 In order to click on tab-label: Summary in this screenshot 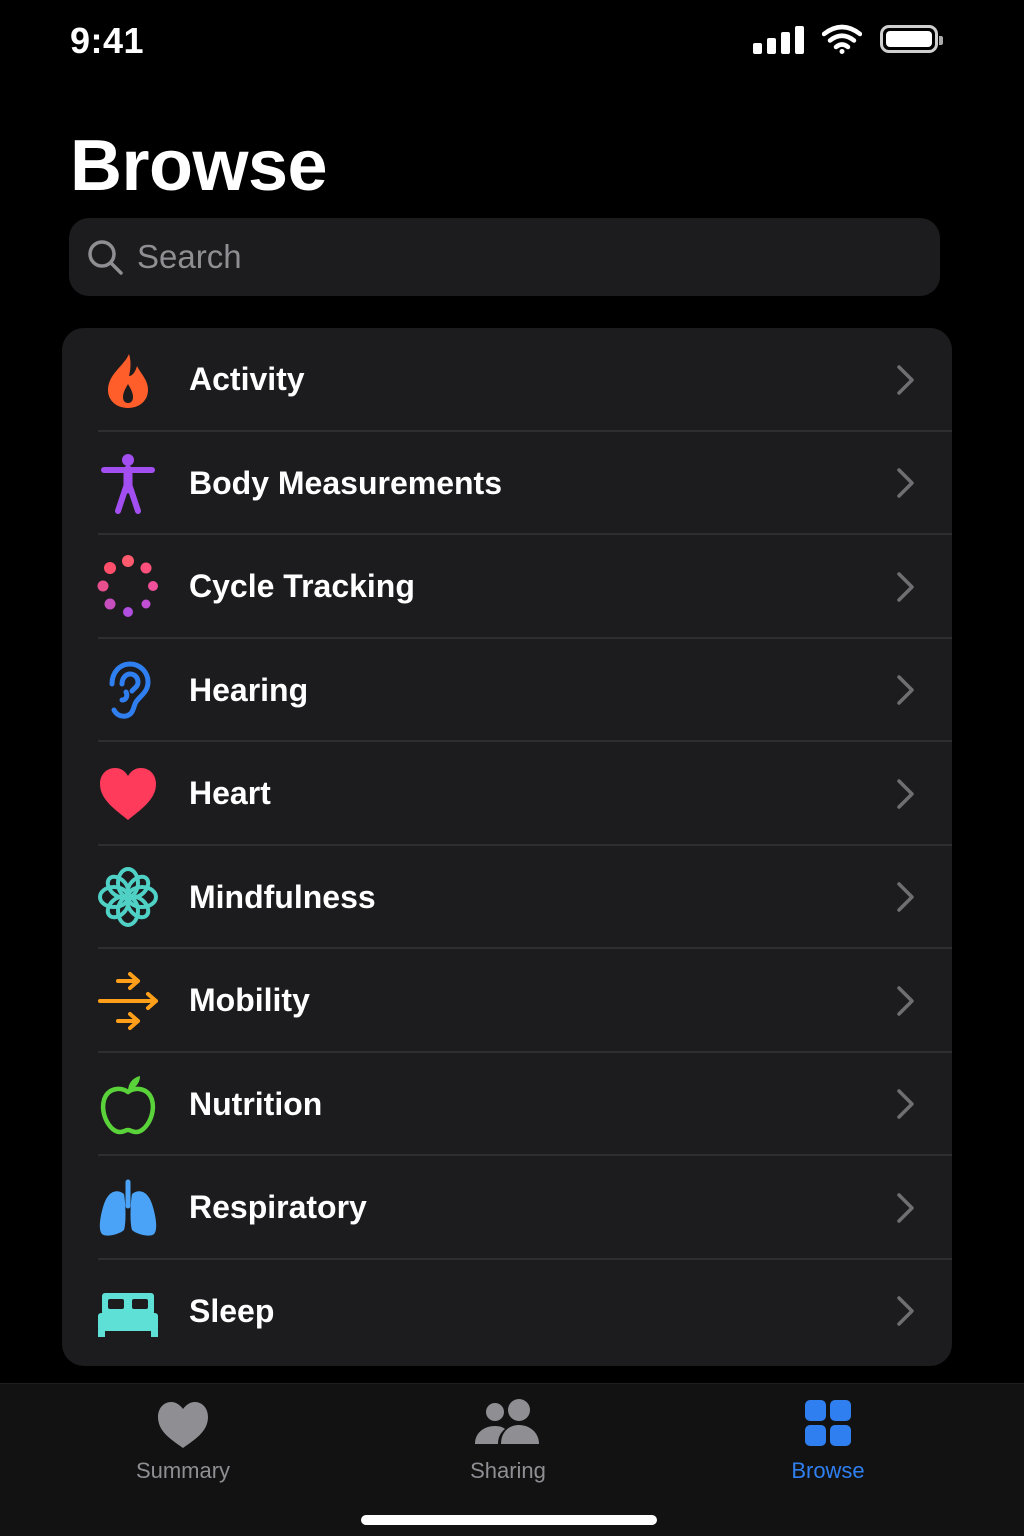, I will do `click(183, 1470)`.